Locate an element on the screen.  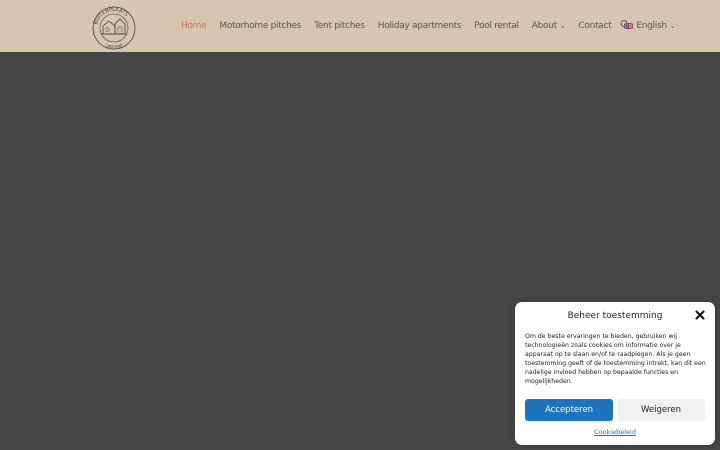
cookie-policy-link: Cookiebeleid is located at coordinates (615, 432).